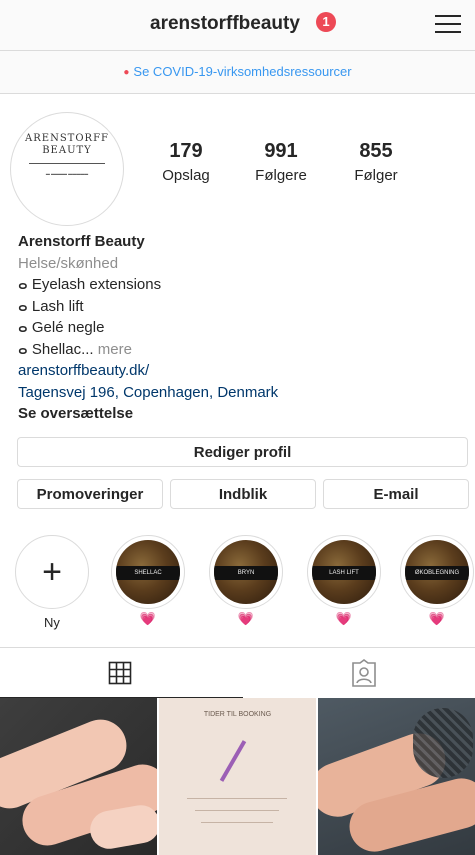 The image size is (475, 855). What do you see at coordinates (238, 393) in the screenshot?
I see `address-link: Tagensvej 196, Copenhagen, Denmark` at bounding box center [238, 393].